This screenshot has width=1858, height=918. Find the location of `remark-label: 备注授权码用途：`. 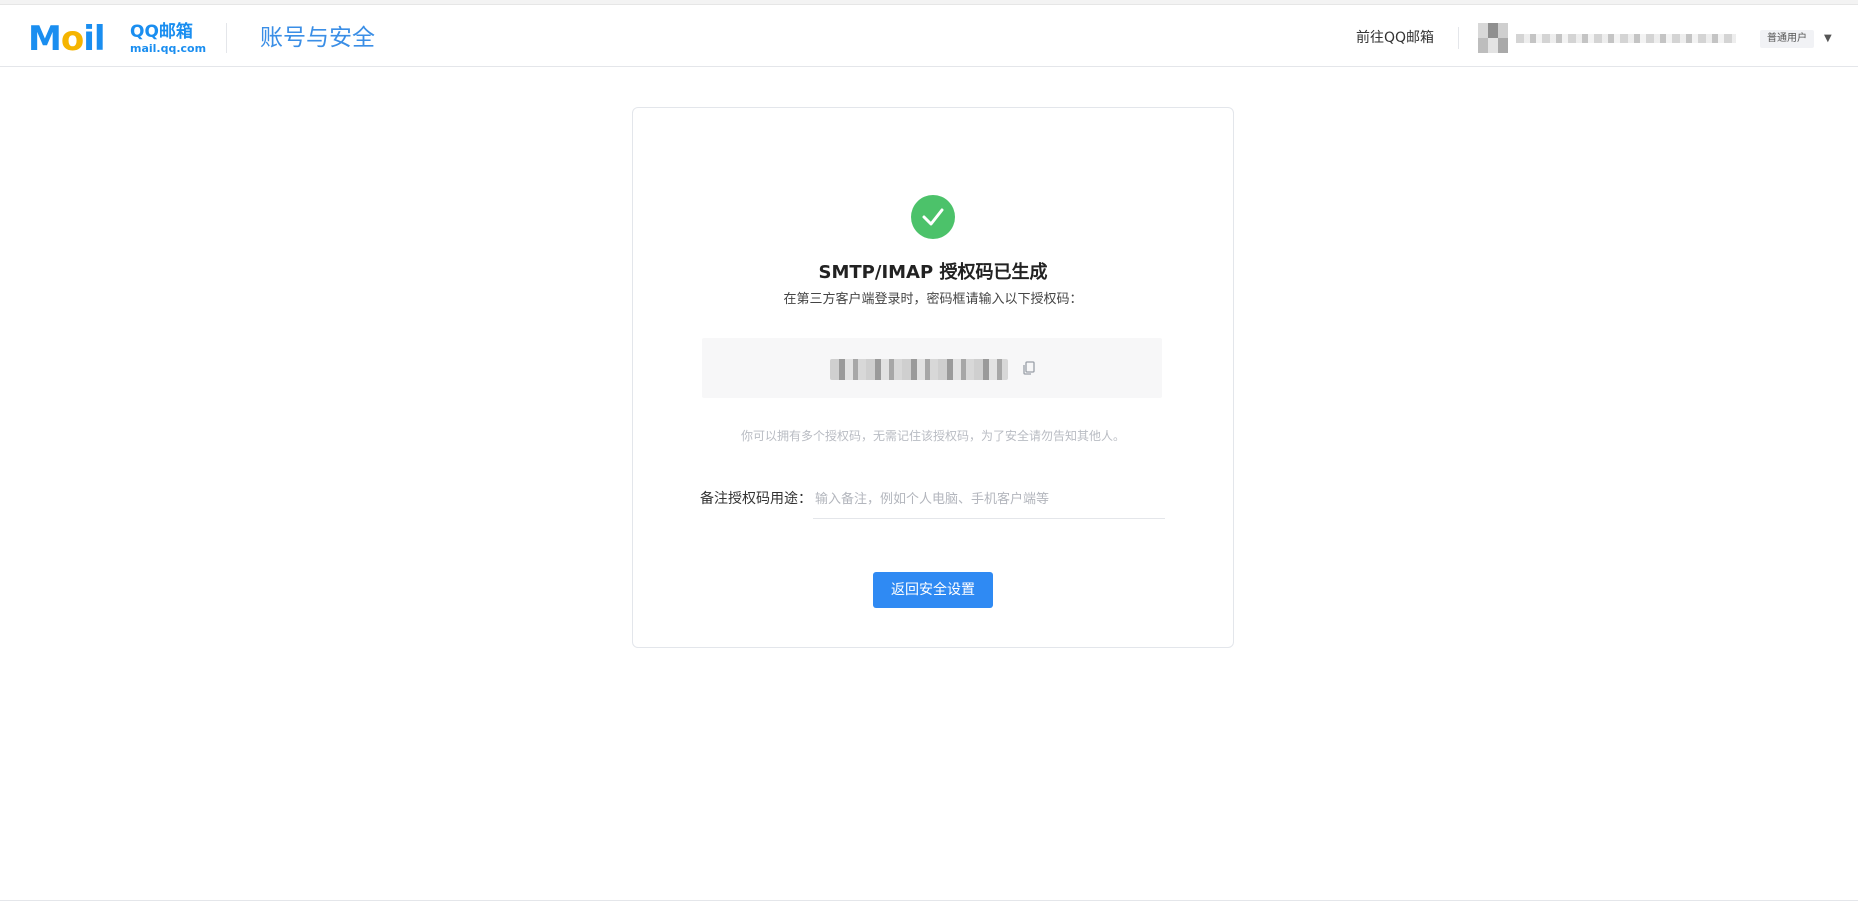

remark-label: 备注授权码用途： is located at coordinates (756, 499).